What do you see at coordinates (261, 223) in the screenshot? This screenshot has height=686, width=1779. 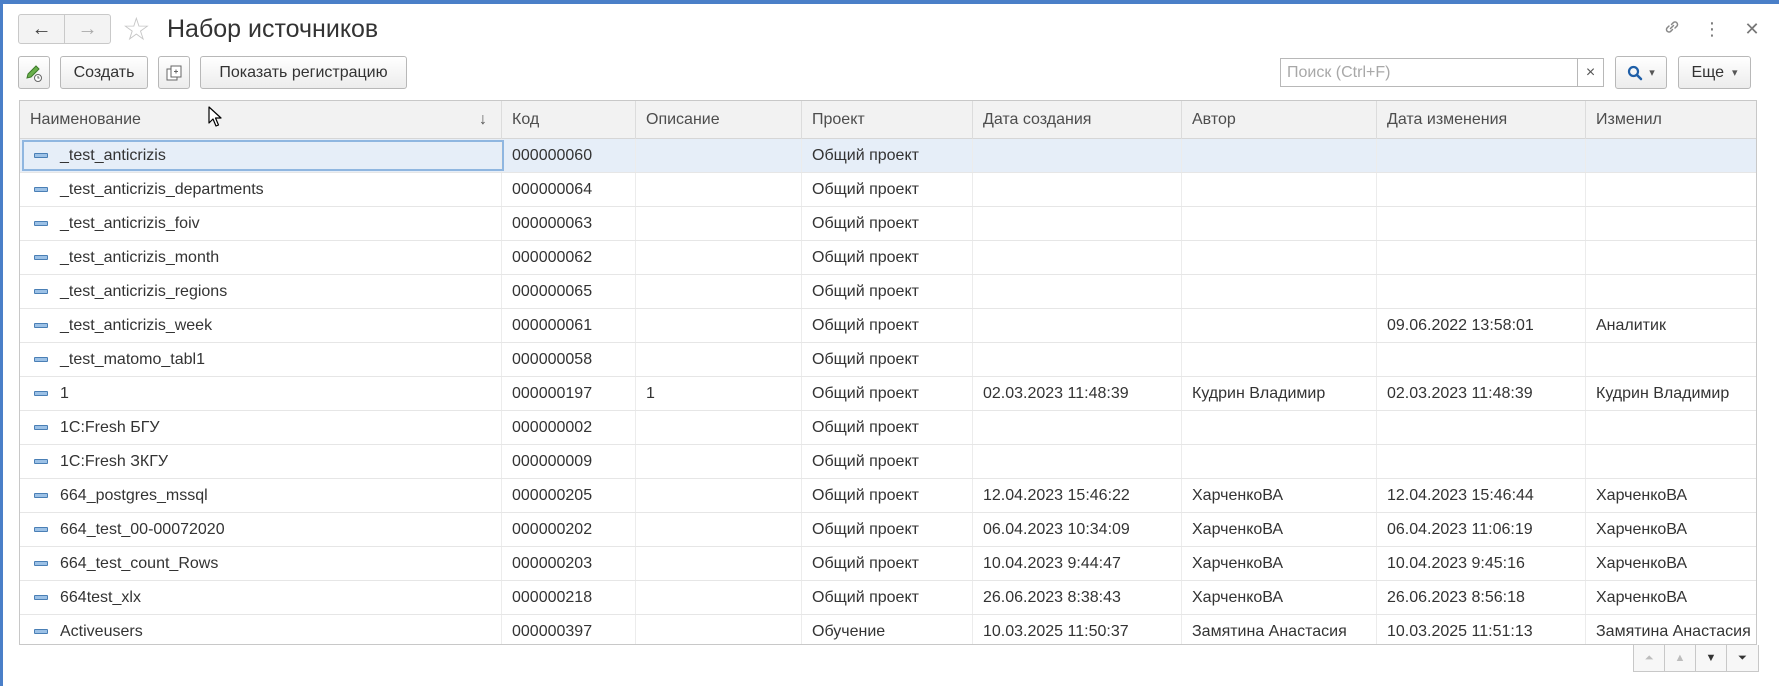 I see `cell-name: _test_anticrizis_foiv` at bounding box center [261, 223].